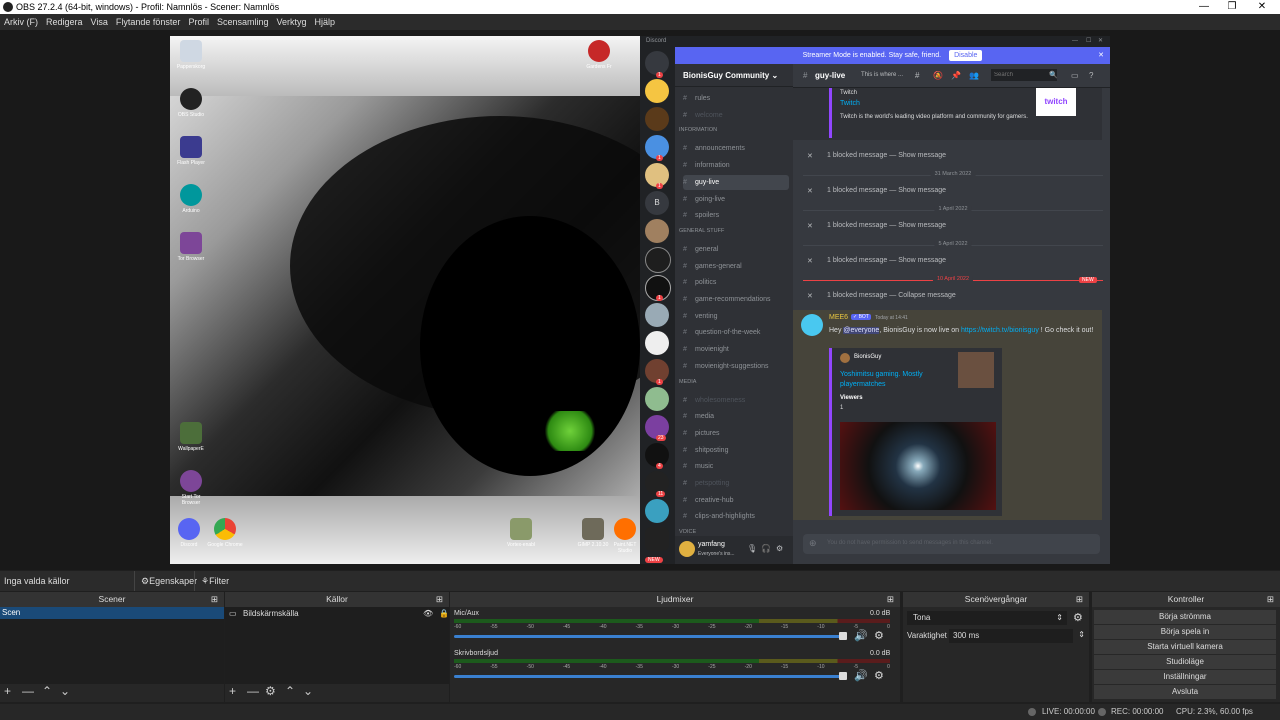 This screenshot has height=720, width=1280. What do you see at coordinates (736, 282) in the screenshot?
I see `channel-politics: politics` at bounding box center [736, 282].